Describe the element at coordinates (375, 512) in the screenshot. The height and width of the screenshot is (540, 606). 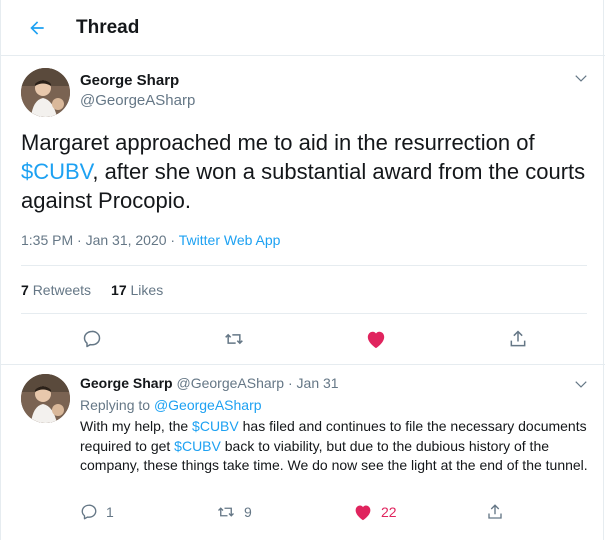
I see `like-button: 22` at that location.